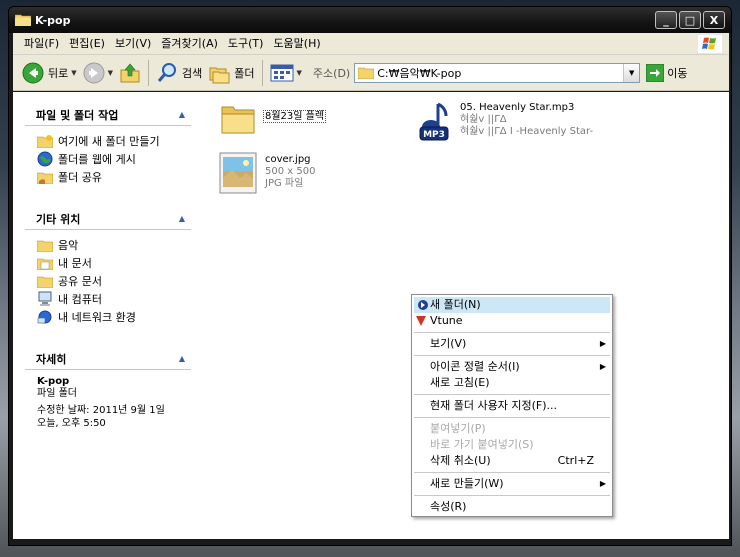  What do you see at coordinates (284, 183) in the screenshot?
I see `file-type: JPG 파일` at bounding box center [284, 183].